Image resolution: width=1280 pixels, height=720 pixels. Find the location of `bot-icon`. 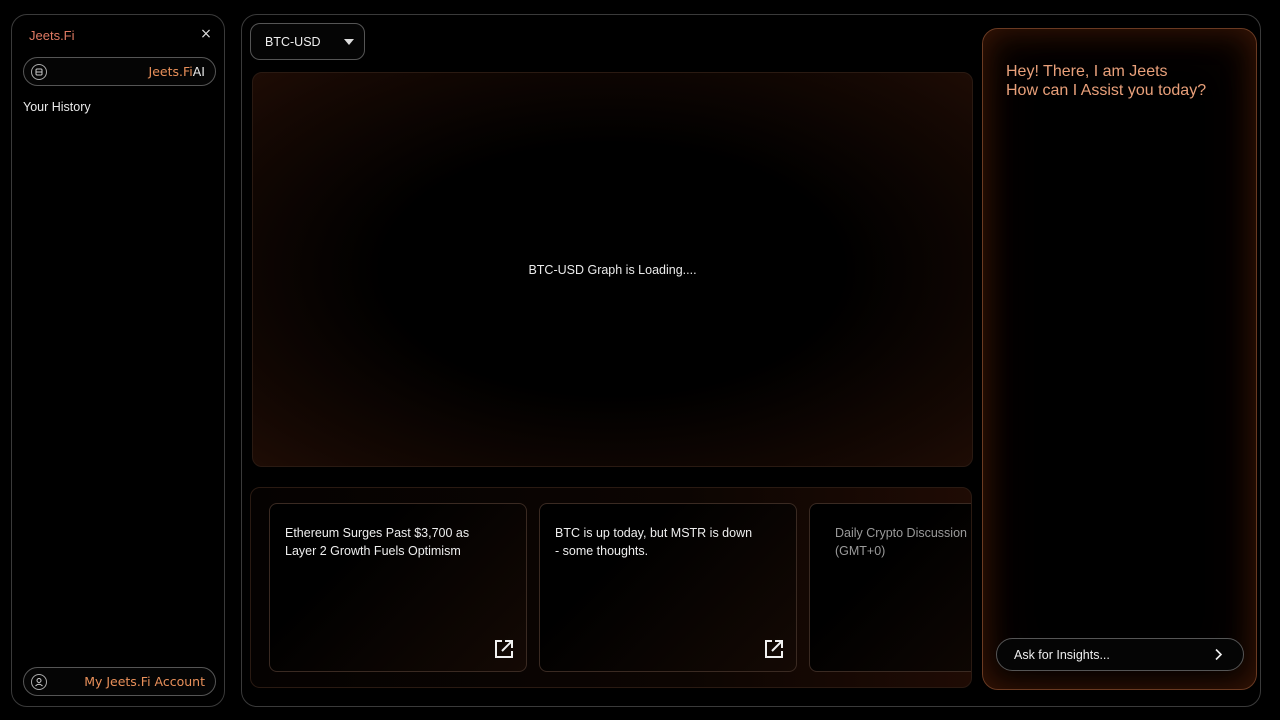

bot-icon is located at coordinates (39, 72).